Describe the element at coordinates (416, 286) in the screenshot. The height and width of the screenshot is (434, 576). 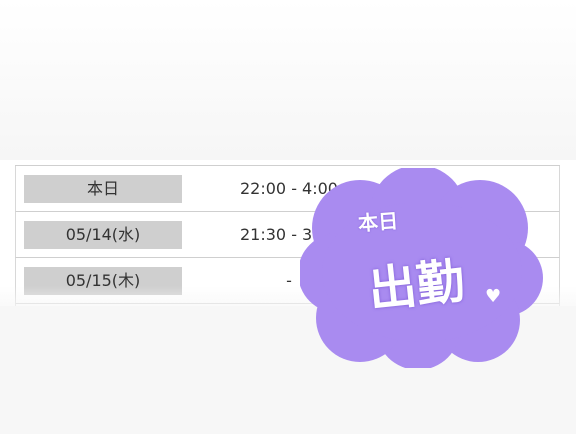
I see `sticker-attendance-text: 出勤` at that location.